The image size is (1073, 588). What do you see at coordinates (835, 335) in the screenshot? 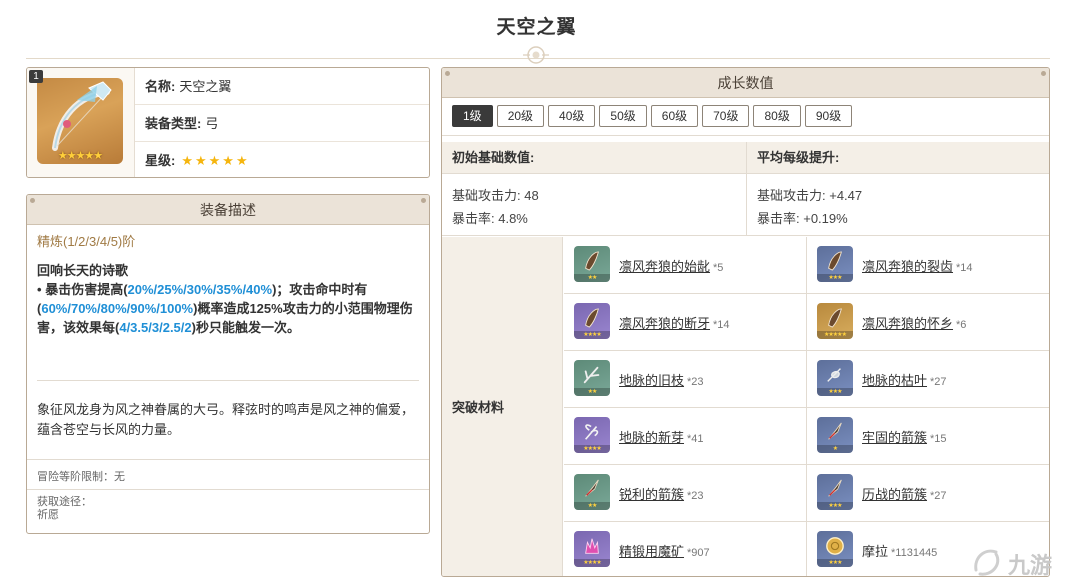
I see `material-stars: ★★★★★` at bounding box center [835, 335].